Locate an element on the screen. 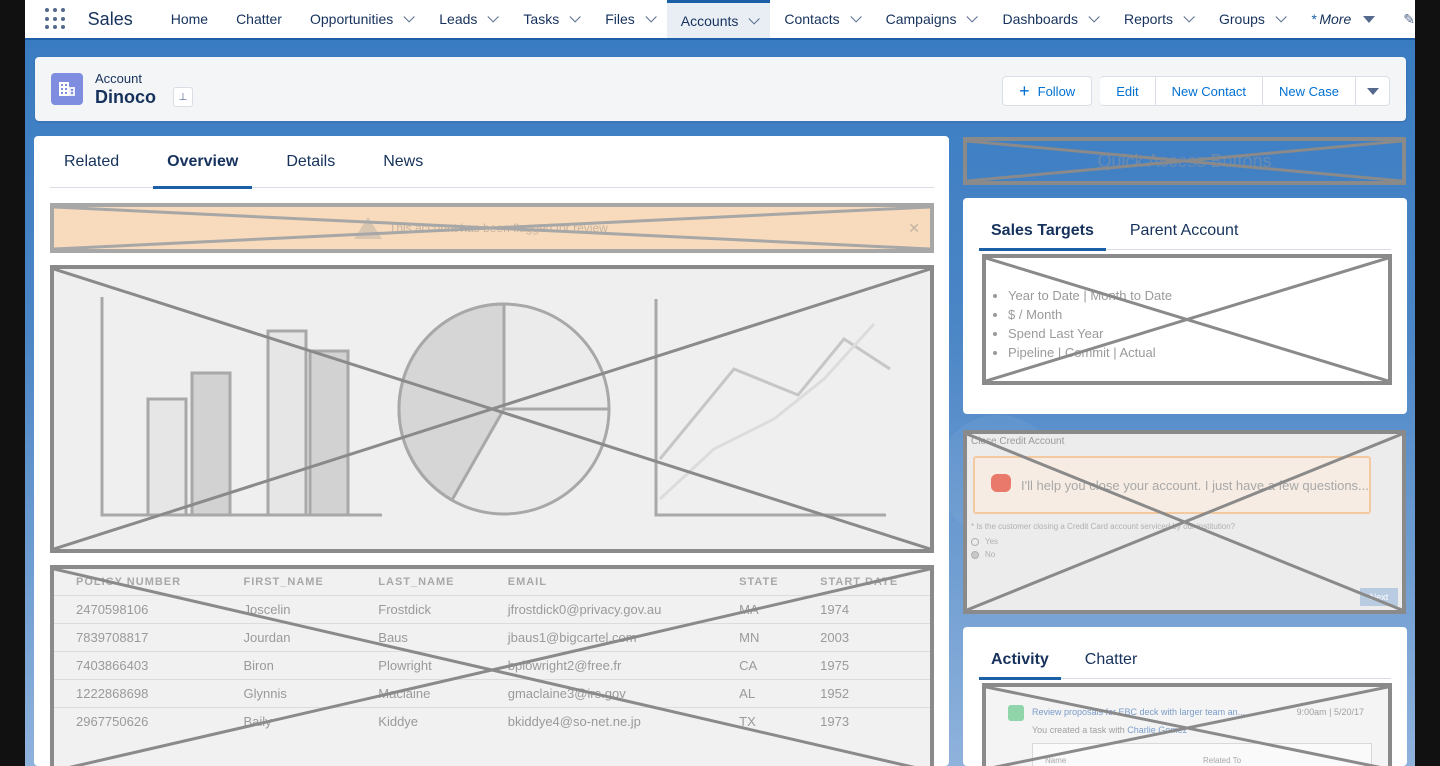 The image size is (1440, 766). app-name: Sales is located at coordinates (110, 18).